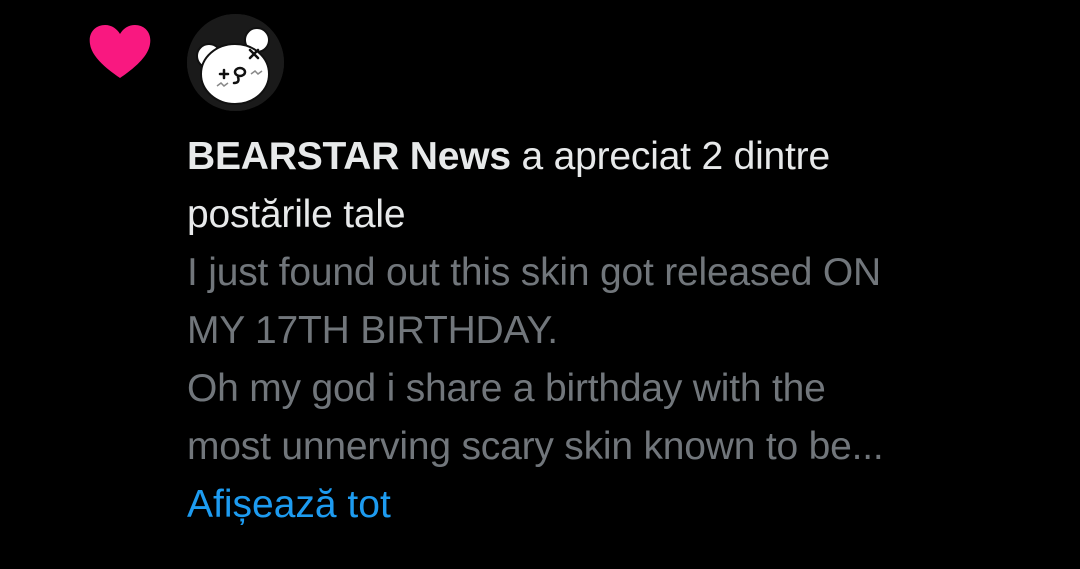 This screenshot has height=569, width=1080. I want to click on author-name: BEARSTAR News, so click(349, 156).